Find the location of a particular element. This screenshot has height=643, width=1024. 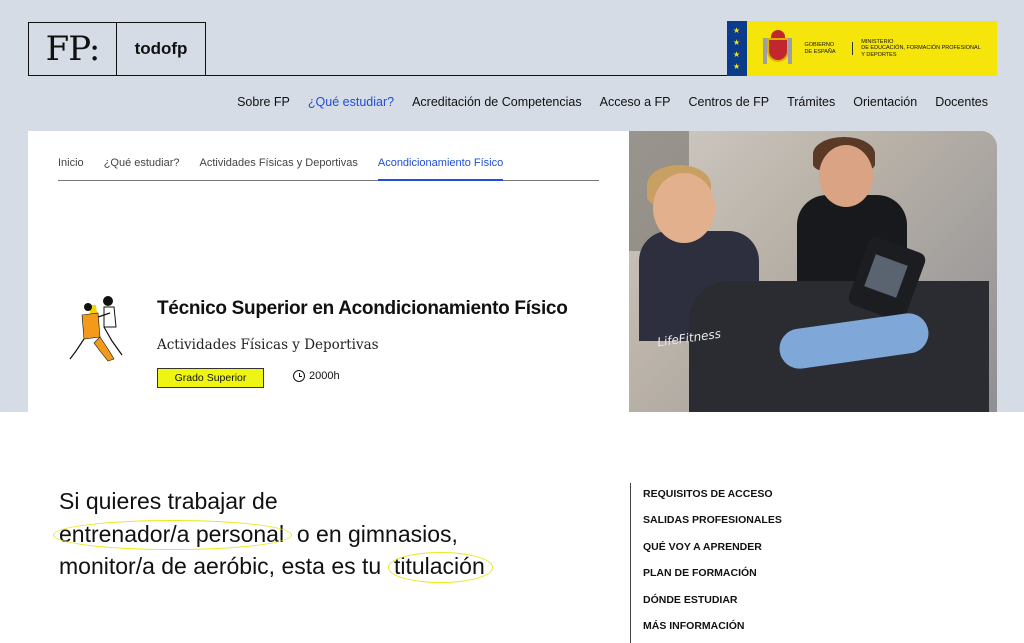

section-link-donde: DÓNDE ESTUDIAR is located at coordinates (712, 602).